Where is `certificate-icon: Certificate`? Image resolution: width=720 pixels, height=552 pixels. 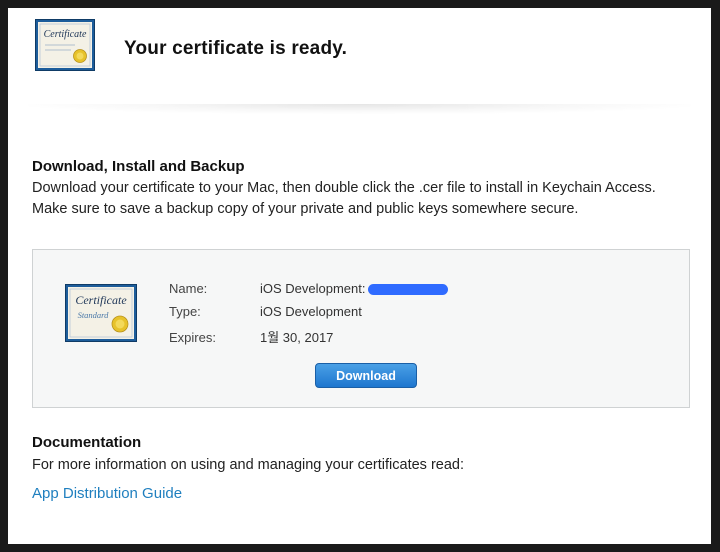 certificate-icon: Certificate is located at coordinates (65, 45).